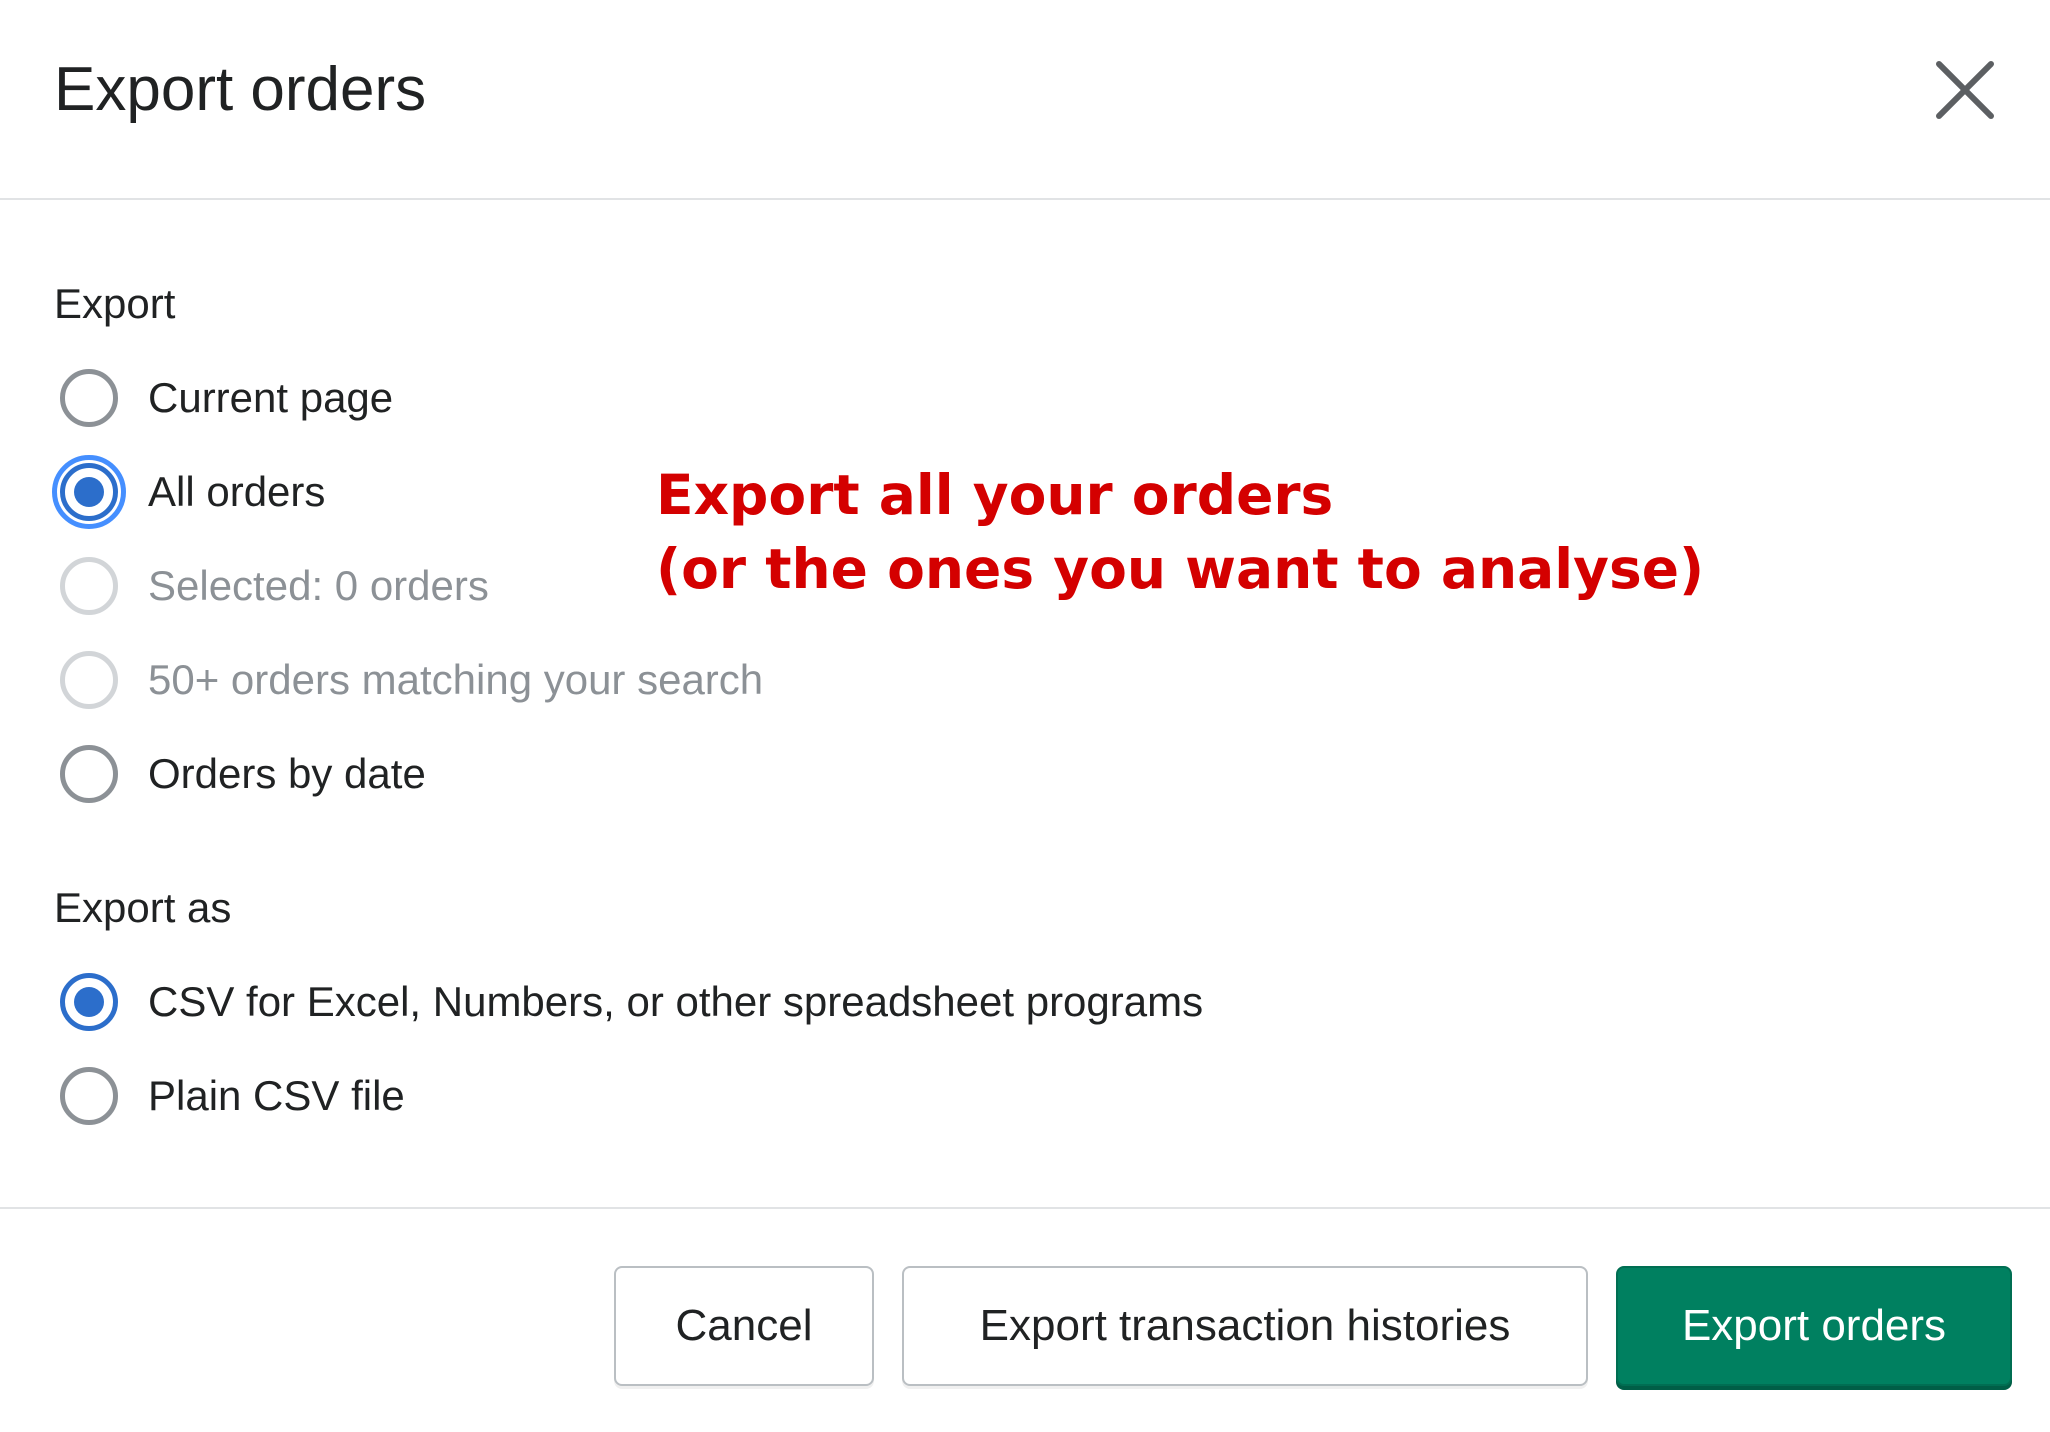  I want to click on radio-option-orders-by-date: Orders by date, so click(240, 774).